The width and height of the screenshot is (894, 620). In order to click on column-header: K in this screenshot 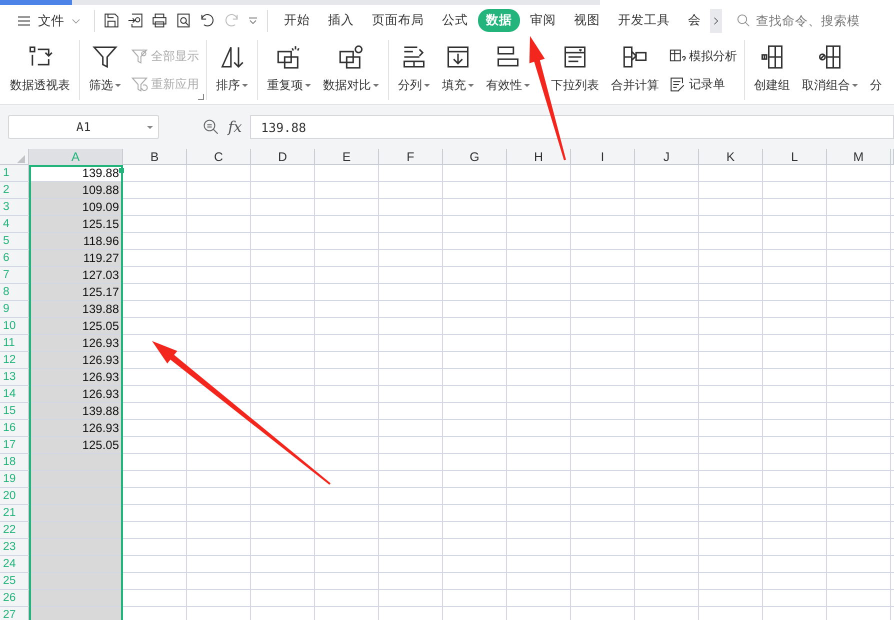, I will do `click(731, 157)`.